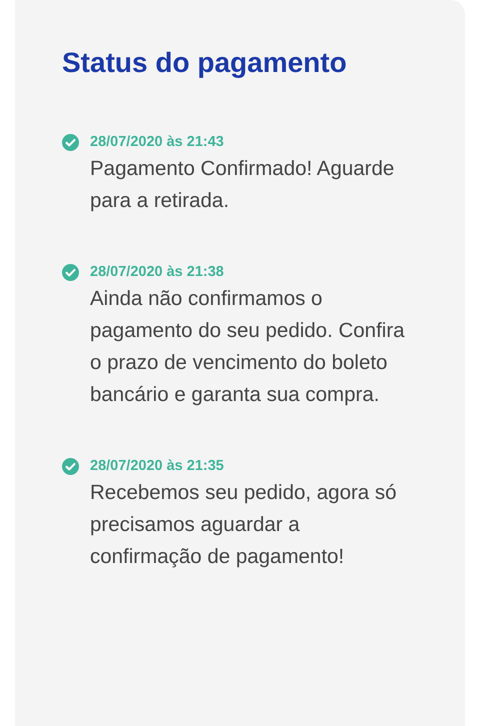  What do you see at coordinates (243, 185) in the screenshot?
I see `event-description: Pagamento Confirmado! Aguarde para a retirada.` at bounding box center [243, 185].